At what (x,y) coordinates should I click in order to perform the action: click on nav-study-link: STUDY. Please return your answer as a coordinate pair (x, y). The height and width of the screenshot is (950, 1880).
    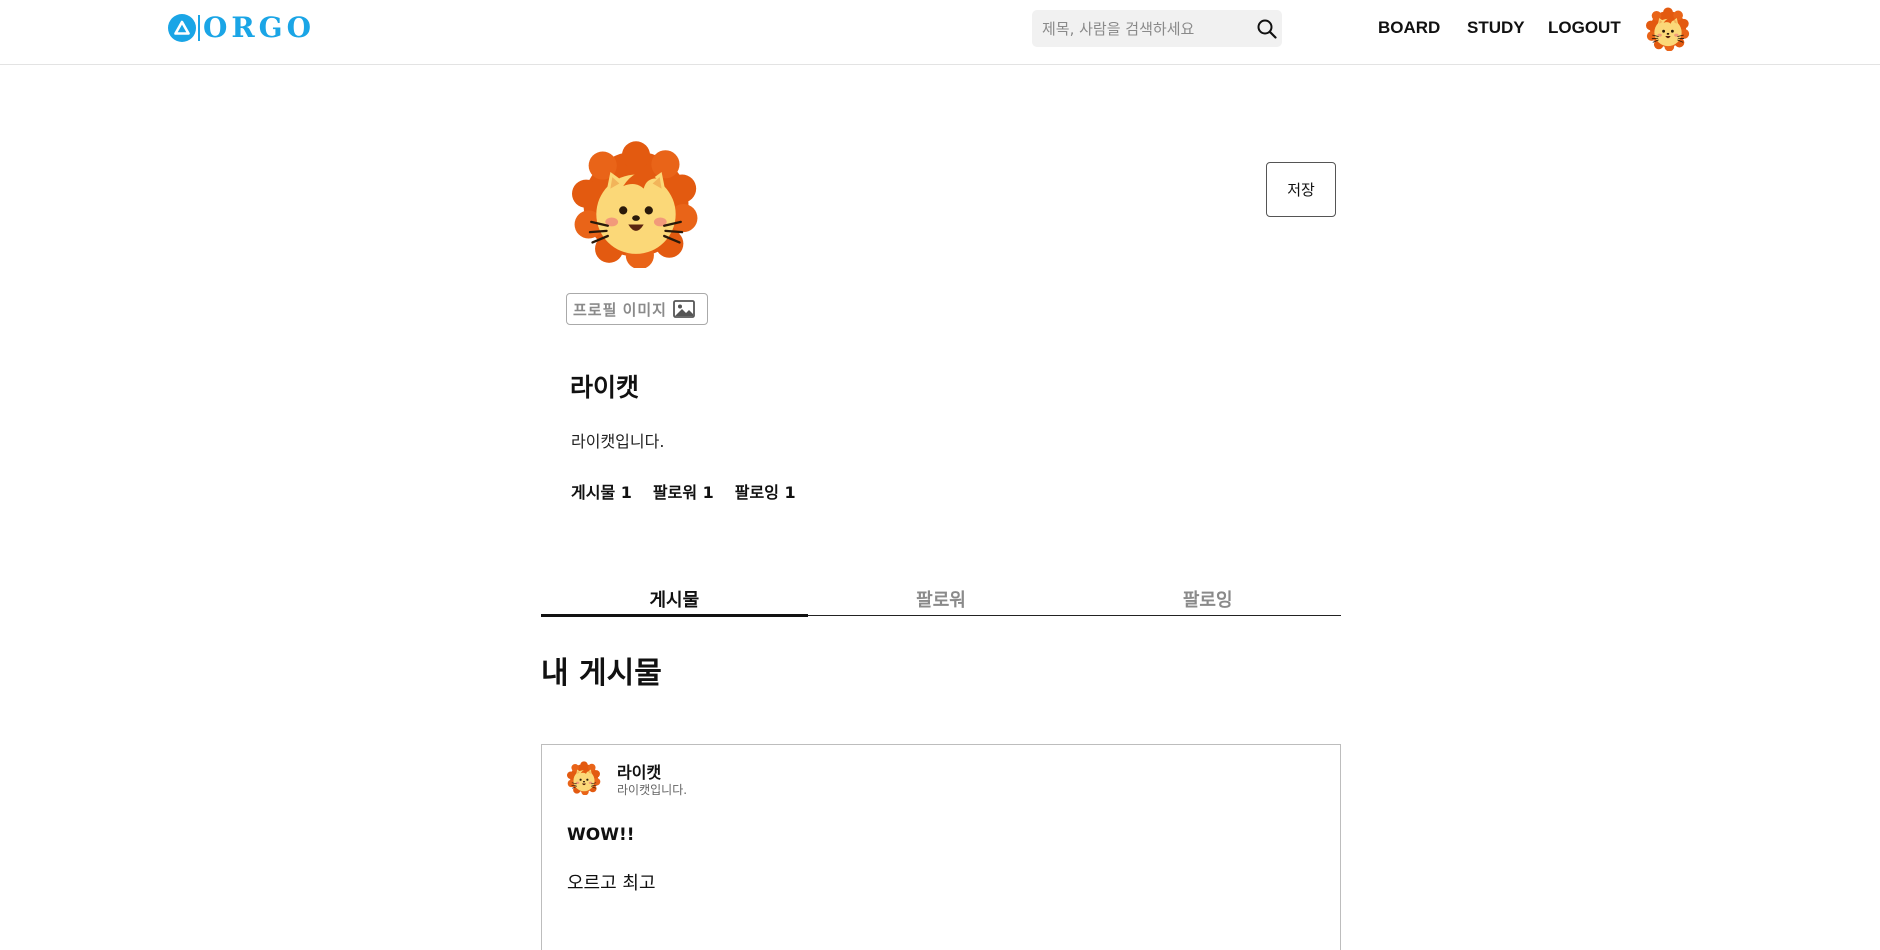
    Looking at the image, I should click on (1496, 28).